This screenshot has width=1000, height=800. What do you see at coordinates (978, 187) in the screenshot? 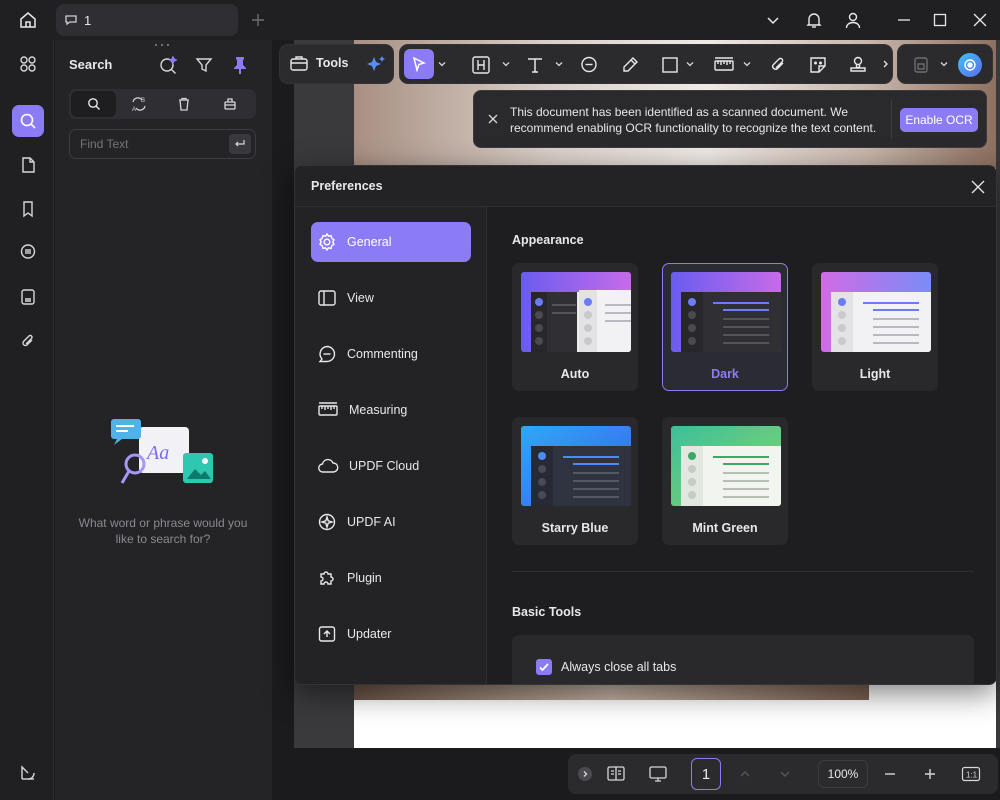
I see `close-dialog-button` at bounding box center [978, 187].